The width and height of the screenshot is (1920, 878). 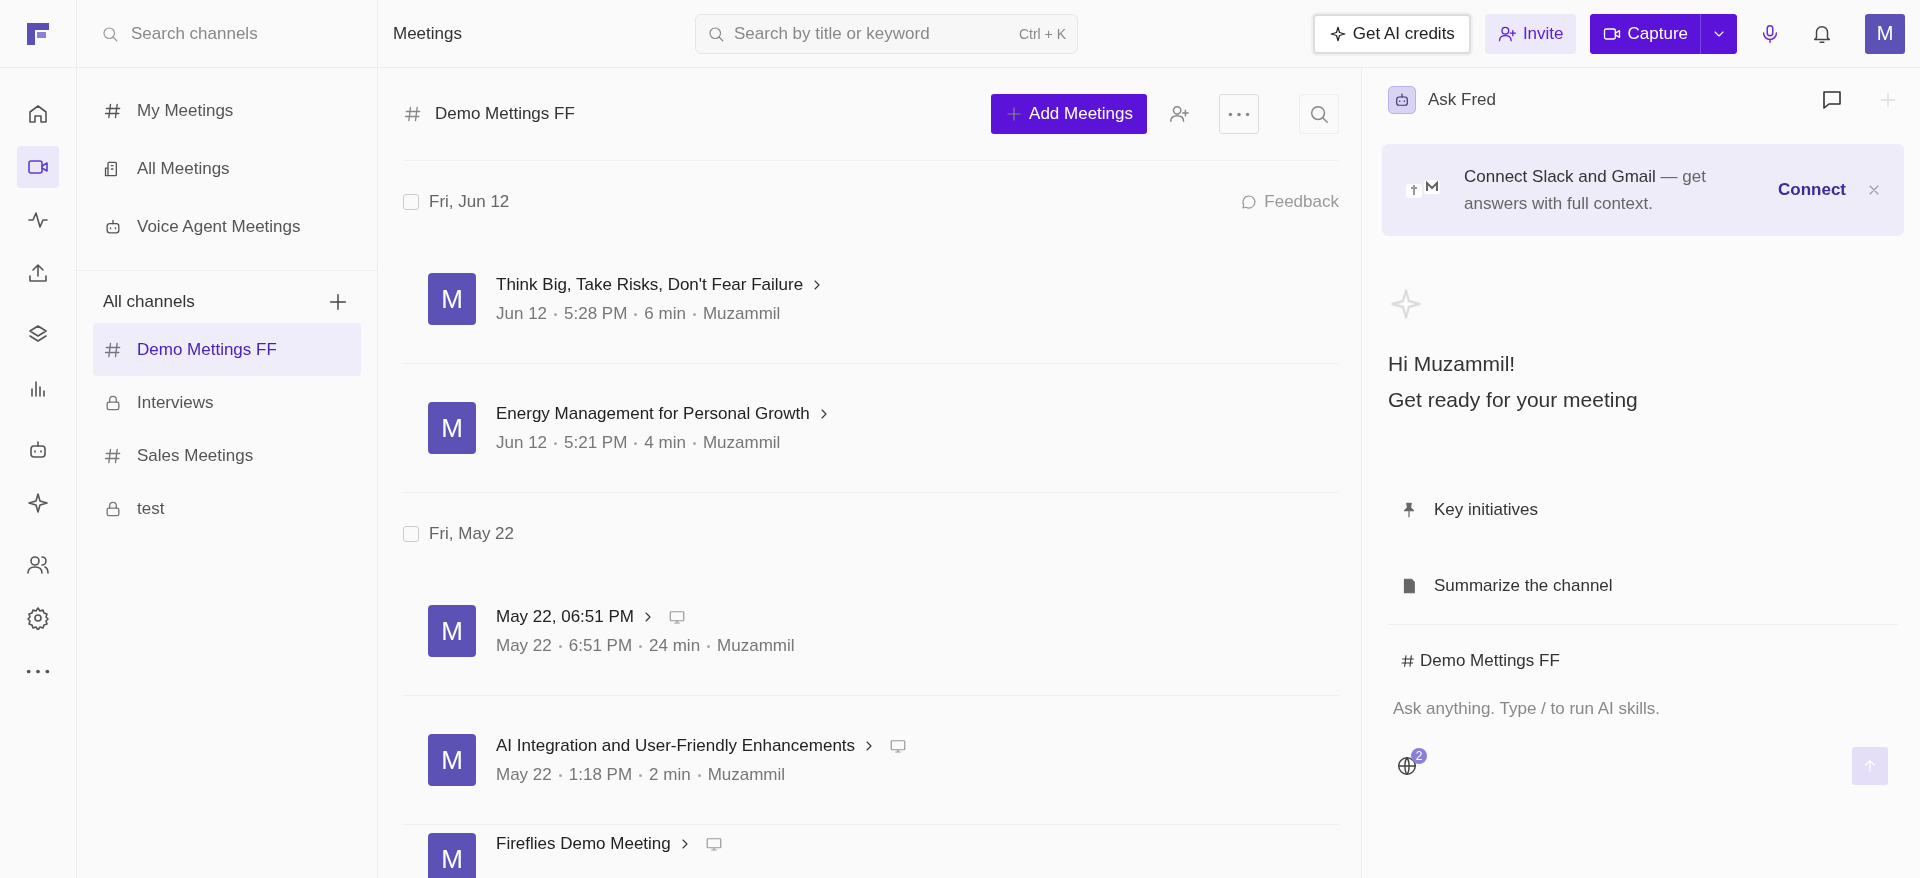 I want to click on channel-label: test, so click(x=151, y=508).